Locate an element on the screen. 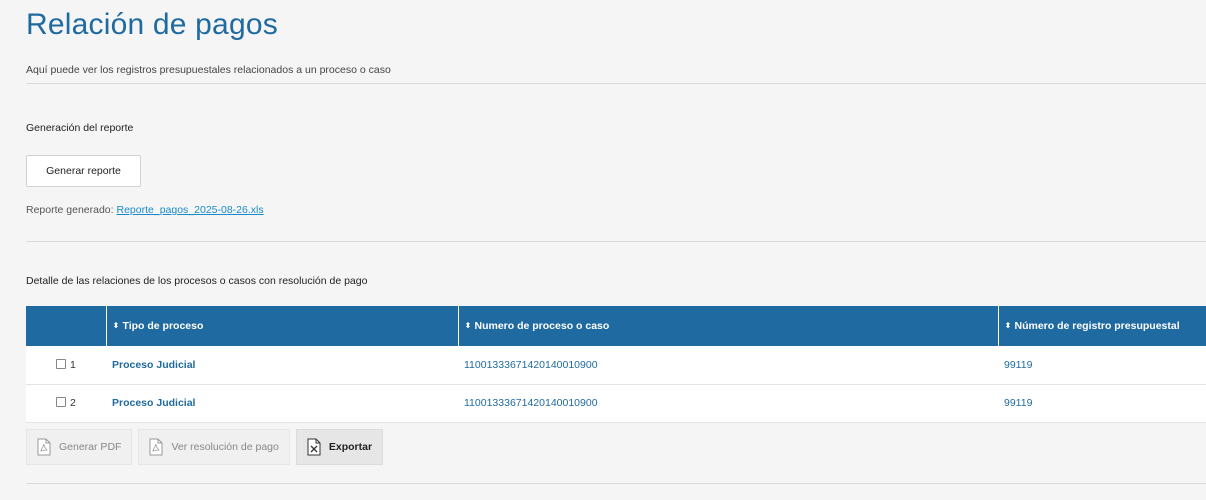  generate-pdf-button: Generar PDF is located at coordinates (79, 447).